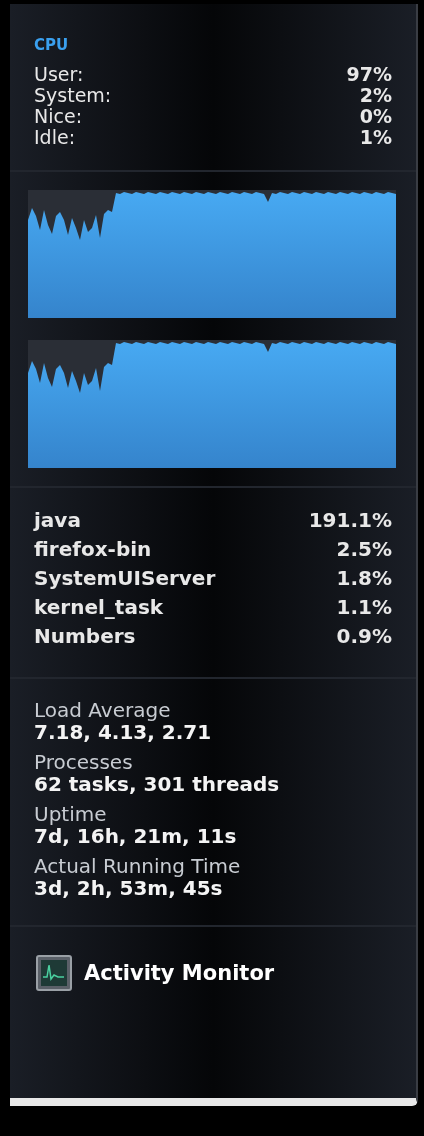 This screenshot has width=424, height=1136. I want to click on info-label: Processes, so click(84, 762).